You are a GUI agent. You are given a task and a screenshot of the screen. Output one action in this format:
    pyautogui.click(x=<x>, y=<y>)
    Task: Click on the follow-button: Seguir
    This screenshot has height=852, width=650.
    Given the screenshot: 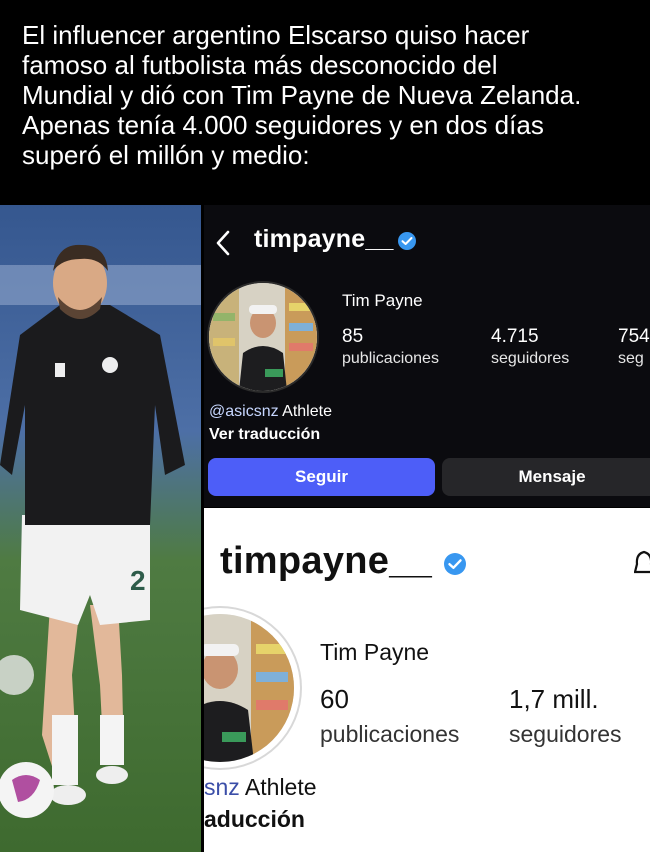 What is the action you would take?
    pyautogui.click(x=321, y=477)
    